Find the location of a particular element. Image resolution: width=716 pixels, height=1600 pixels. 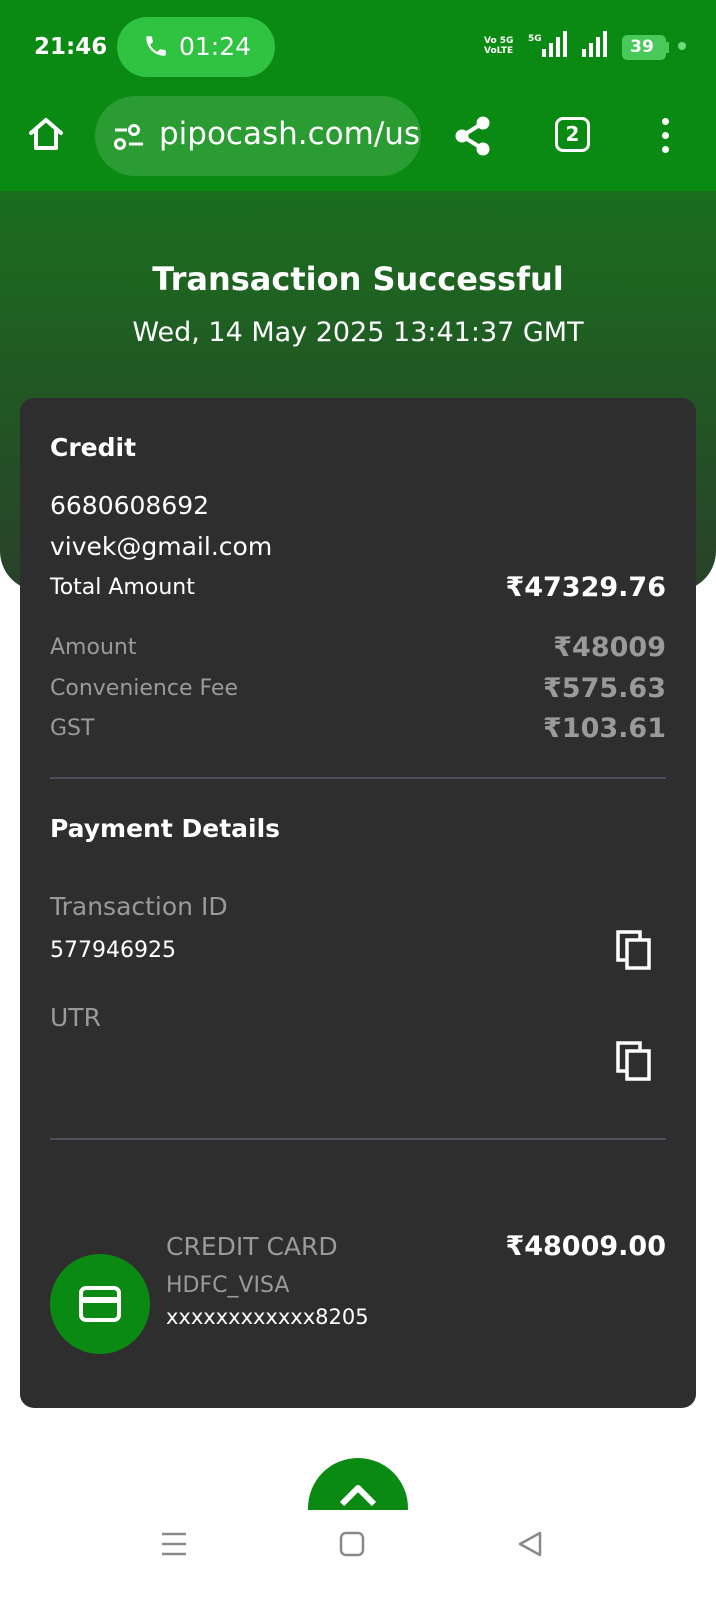

ongoing-call-chip: 01:24 is located at coordinates (196, 47).